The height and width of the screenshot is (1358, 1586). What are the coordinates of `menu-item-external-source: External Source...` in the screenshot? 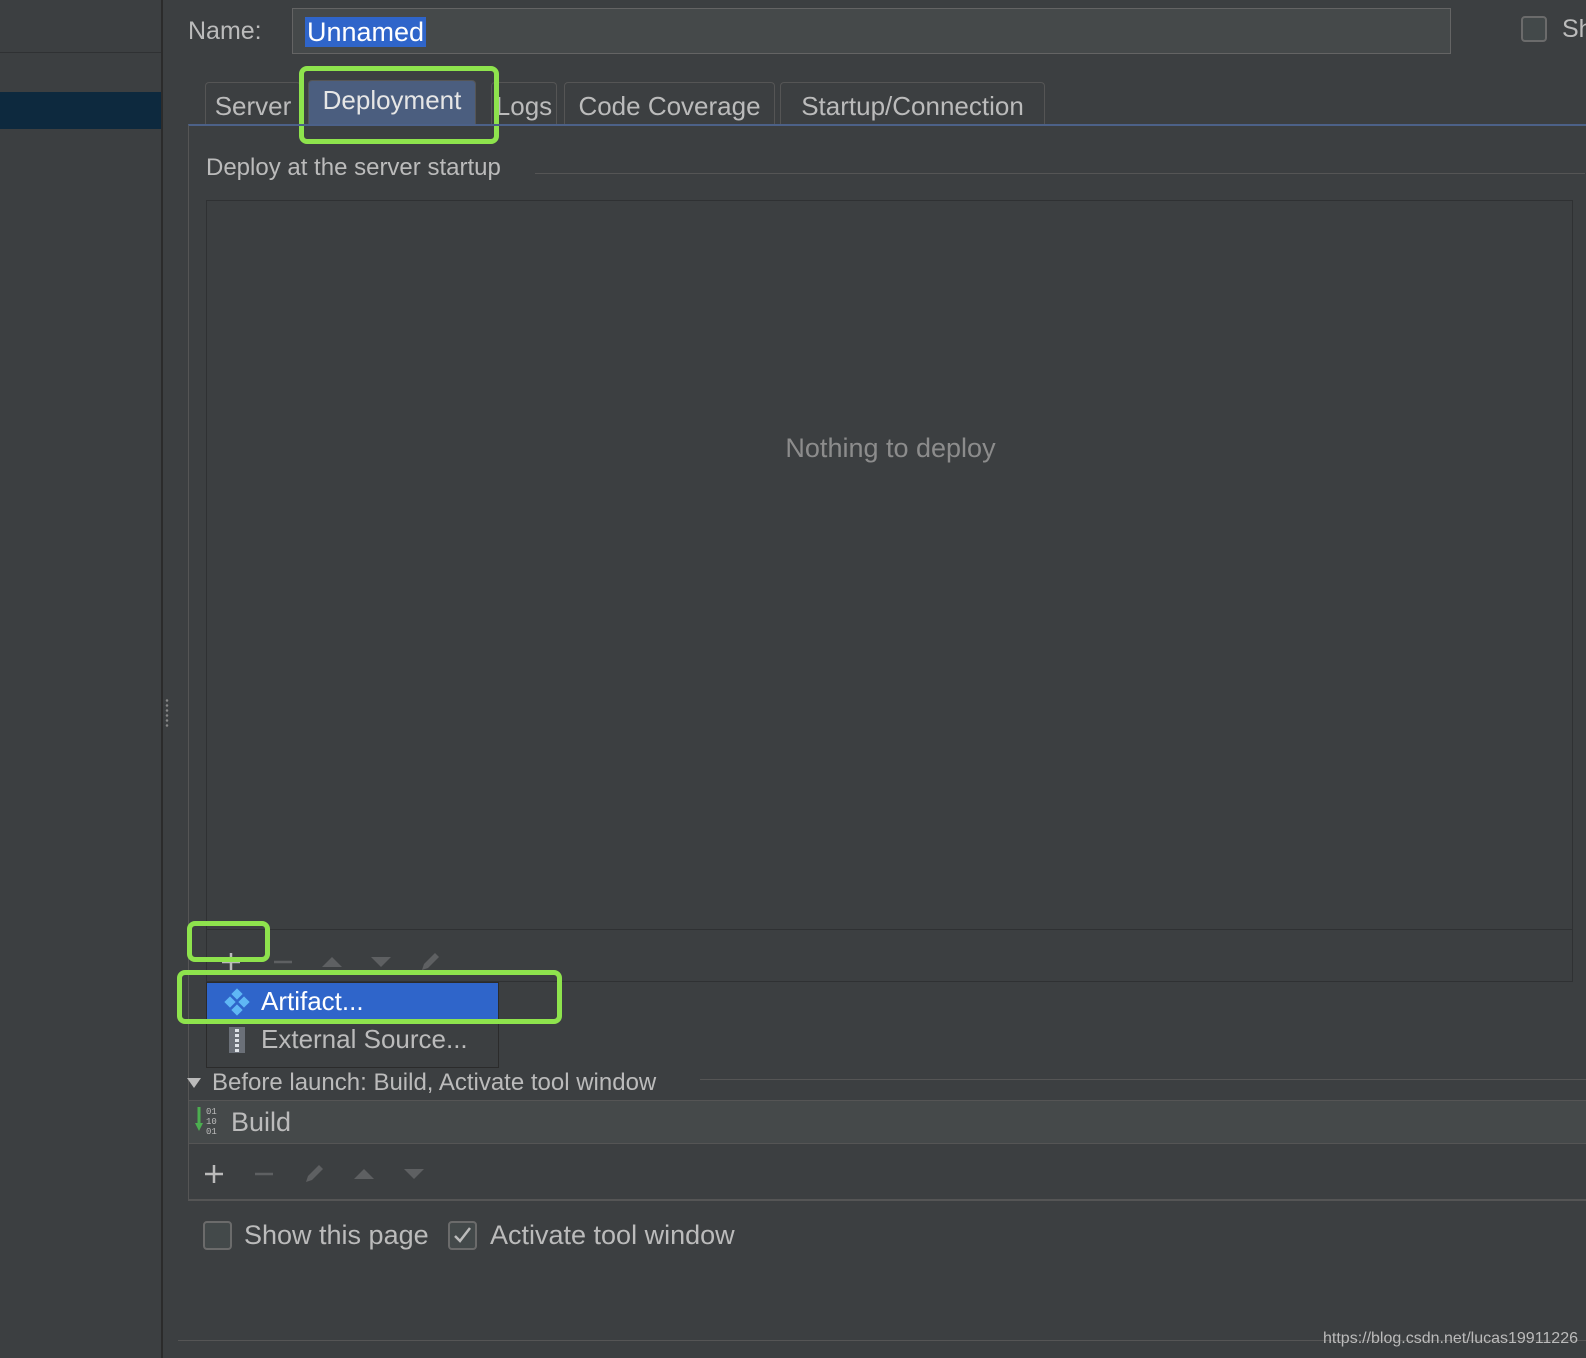 It's located at (352, 1039).